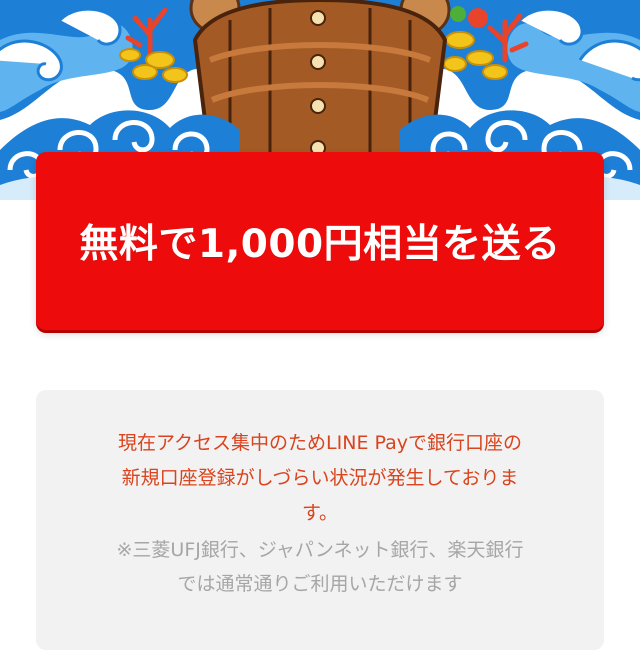 This screenshot has height=650, width=640. What do you see at coordinates (320, 567) in the screenshot?
I see `notice-sub-text: ※三菱UFJ銀行、ジャパンネット銀行、楽天銀行 では通常通りご利用いただけます` at bounding box center [320, 567].